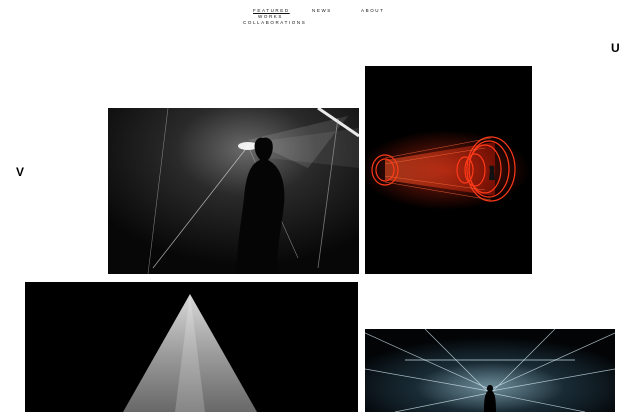 The width and height of the screenshot is (640, 412). I want to click on gallery-tile-red-rings, so click(448, 170).